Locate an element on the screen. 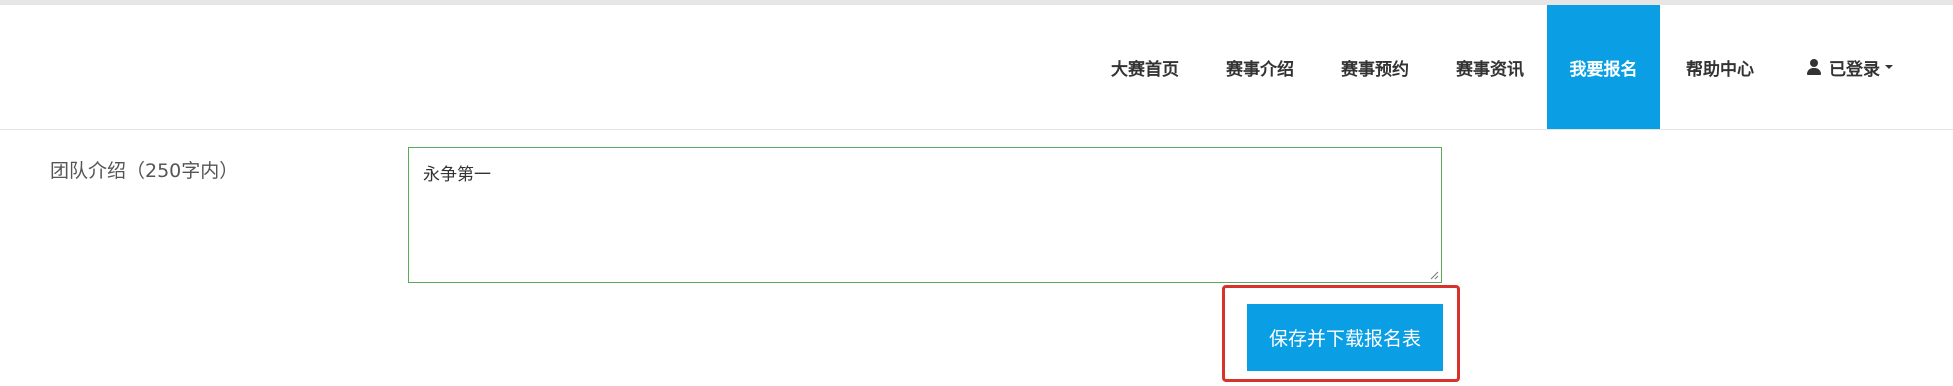  nav-item-register: 我要报名 is located at coordinates (1603, 67).